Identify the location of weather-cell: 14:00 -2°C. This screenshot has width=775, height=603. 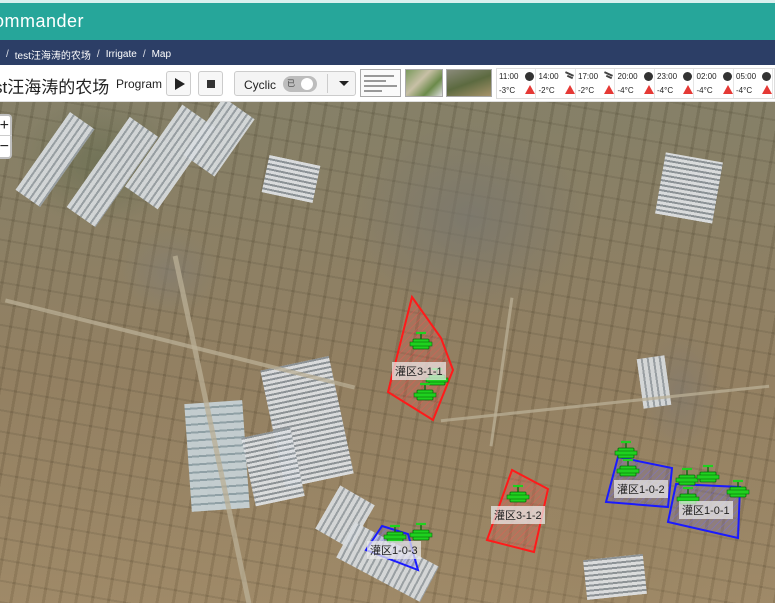
(556, 83).